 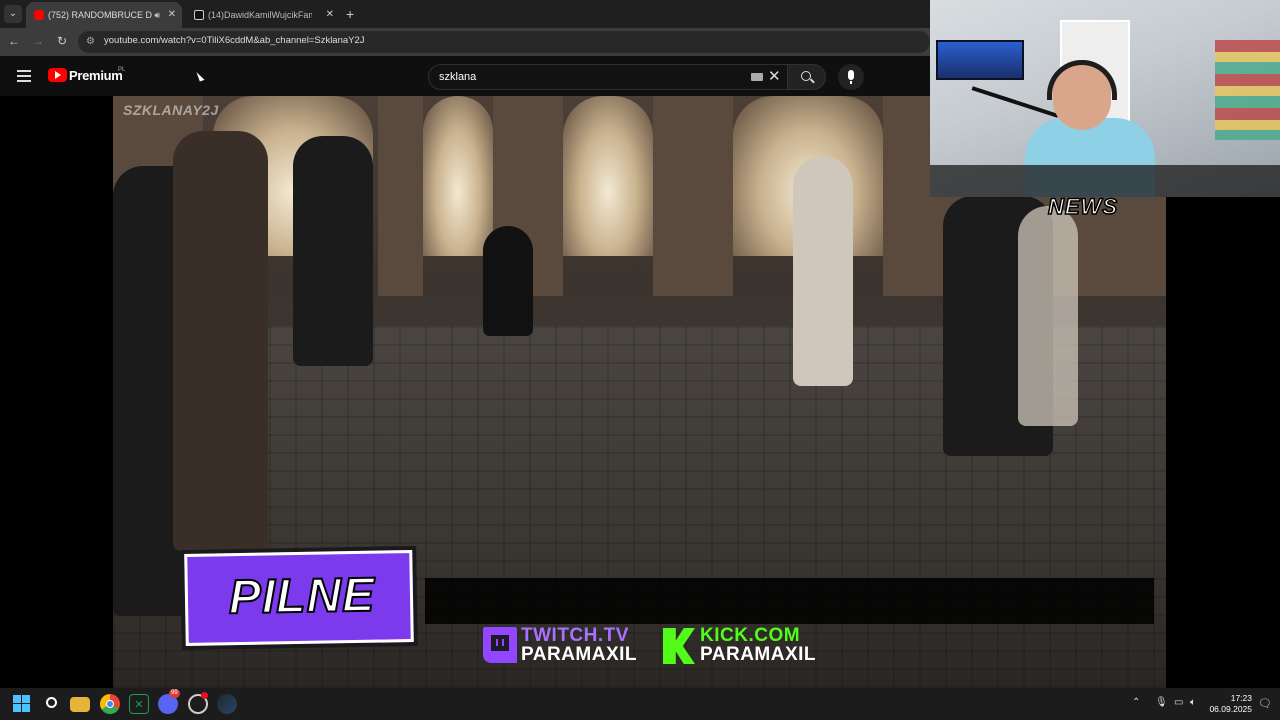 I want to click on twitch-promo: TWITCH.TV PARAMAXIL, so click(x=579, y=645).